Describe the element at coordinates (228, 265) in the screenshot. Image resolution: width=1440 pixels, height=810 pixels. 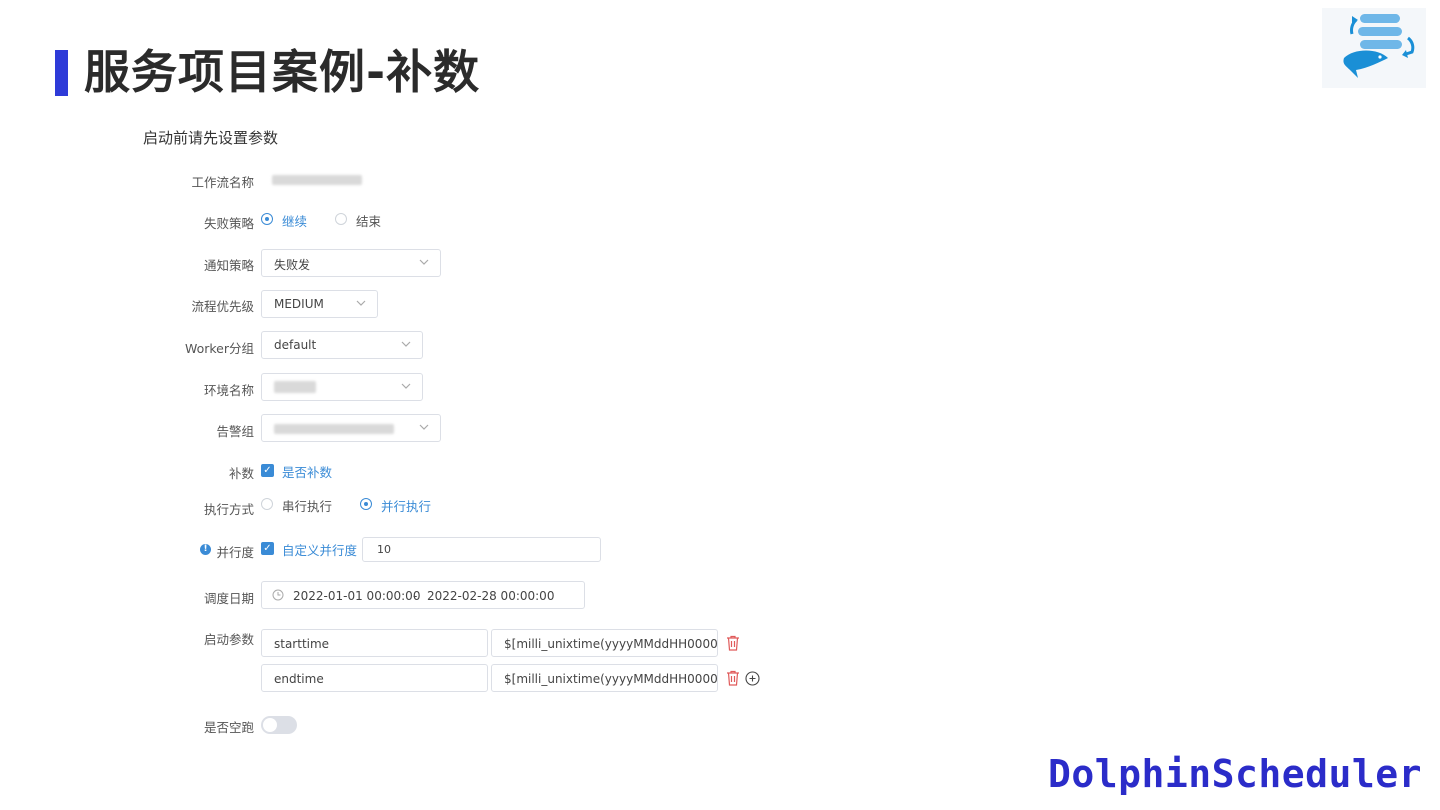
I see `notify-strategy-label: 通知策略` at that location.